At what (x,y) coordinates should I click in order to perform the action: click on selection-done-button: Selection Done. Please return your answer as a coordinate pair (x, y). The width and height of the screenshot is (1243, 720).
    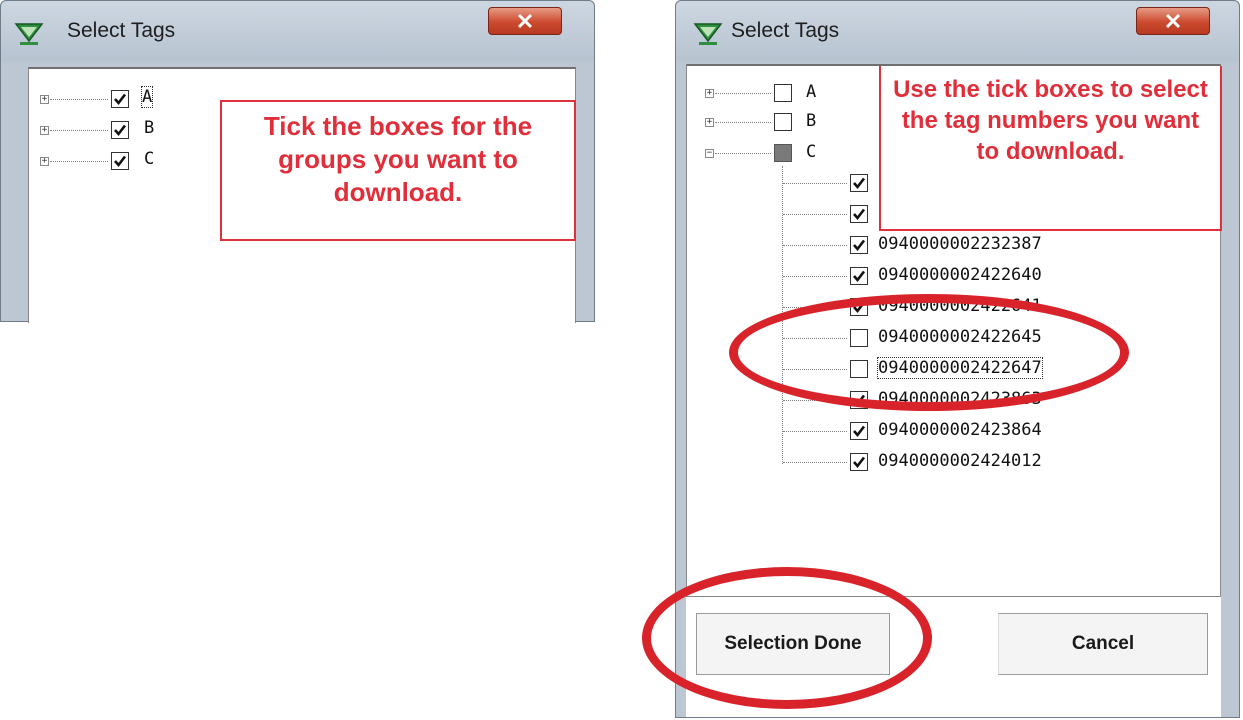
    Looking at the image, I should click on (793, 644).